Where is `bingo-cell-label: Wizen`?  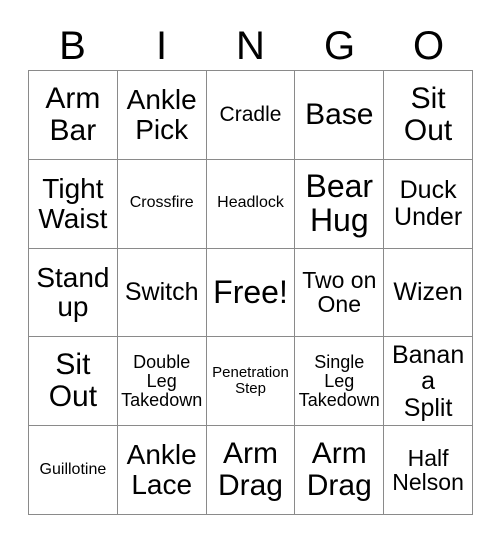 bingo-cell-label: Wizen is located at coordinates (428, 292).